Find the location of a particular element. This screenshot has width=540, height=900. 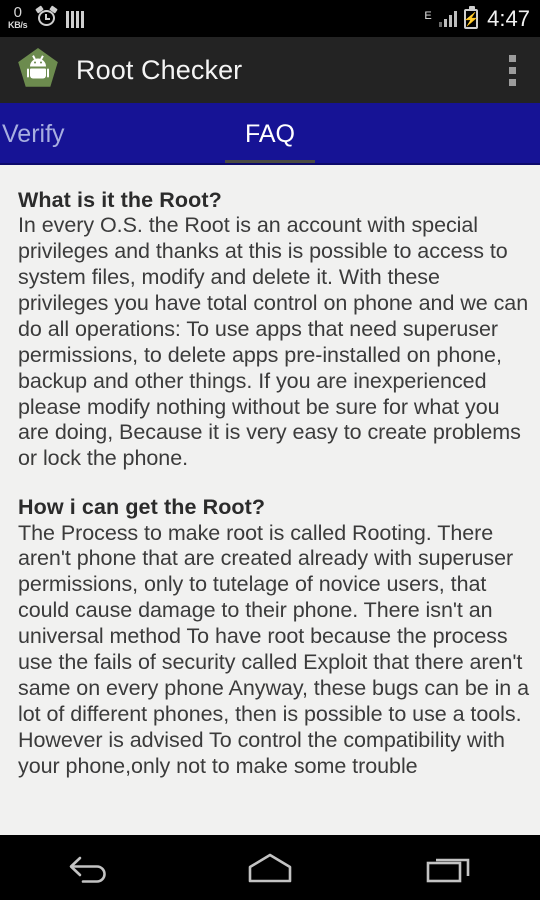

tab-verify-label: Verify is located at coordinates (33, 133).